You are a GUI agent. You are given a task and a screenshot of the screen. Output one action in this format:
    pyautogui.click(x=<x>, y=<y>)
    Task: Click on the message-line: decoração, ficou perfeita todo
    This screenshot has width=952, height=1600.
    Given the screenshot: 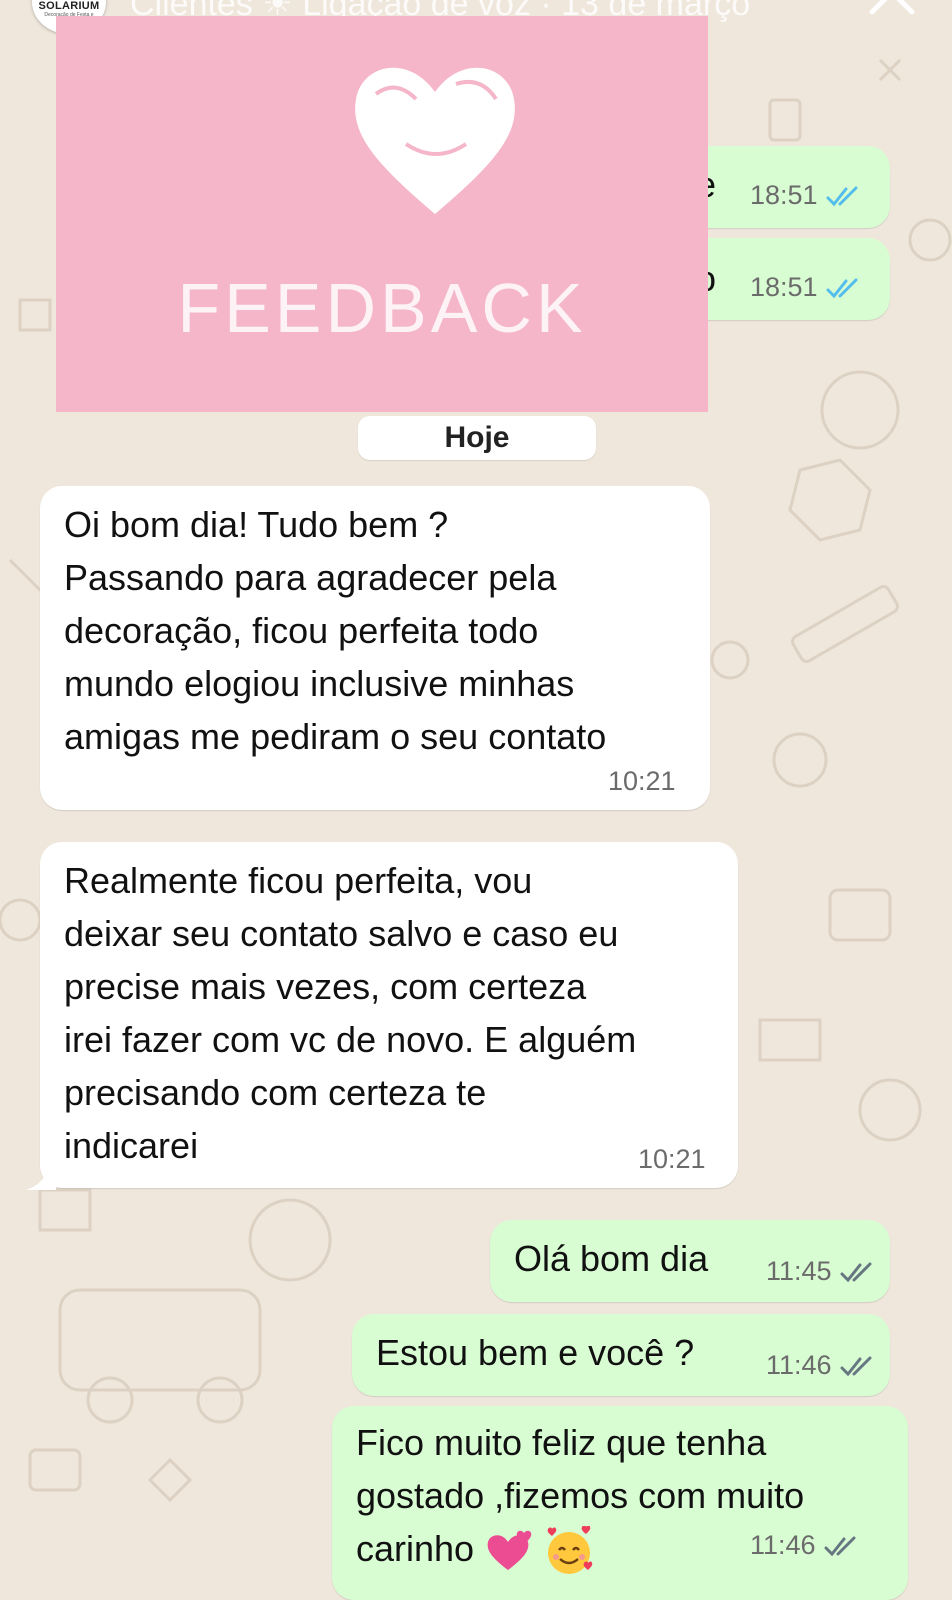 What is the action you would take?
    pyautogui.click(x=301, y=630)
    